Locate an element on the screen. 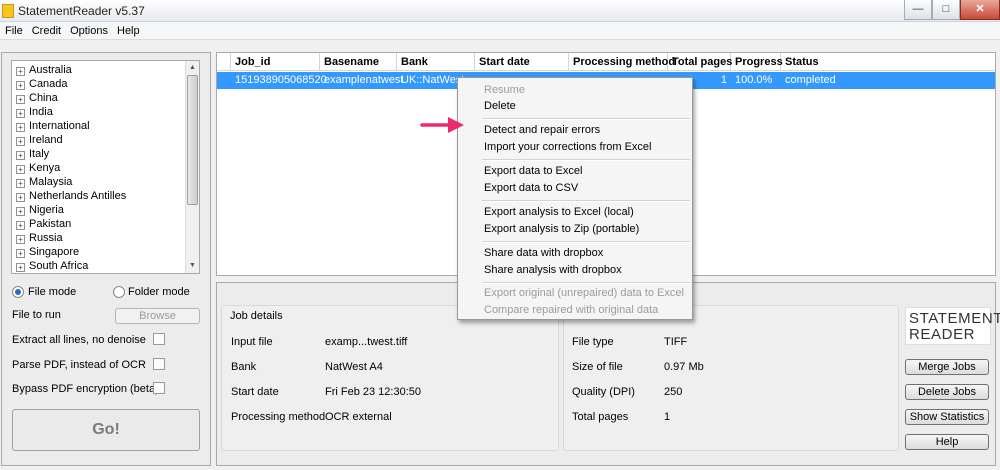  menu-item-import-corrections: Import your corrections from Excel is located at coordinates (568, 147).